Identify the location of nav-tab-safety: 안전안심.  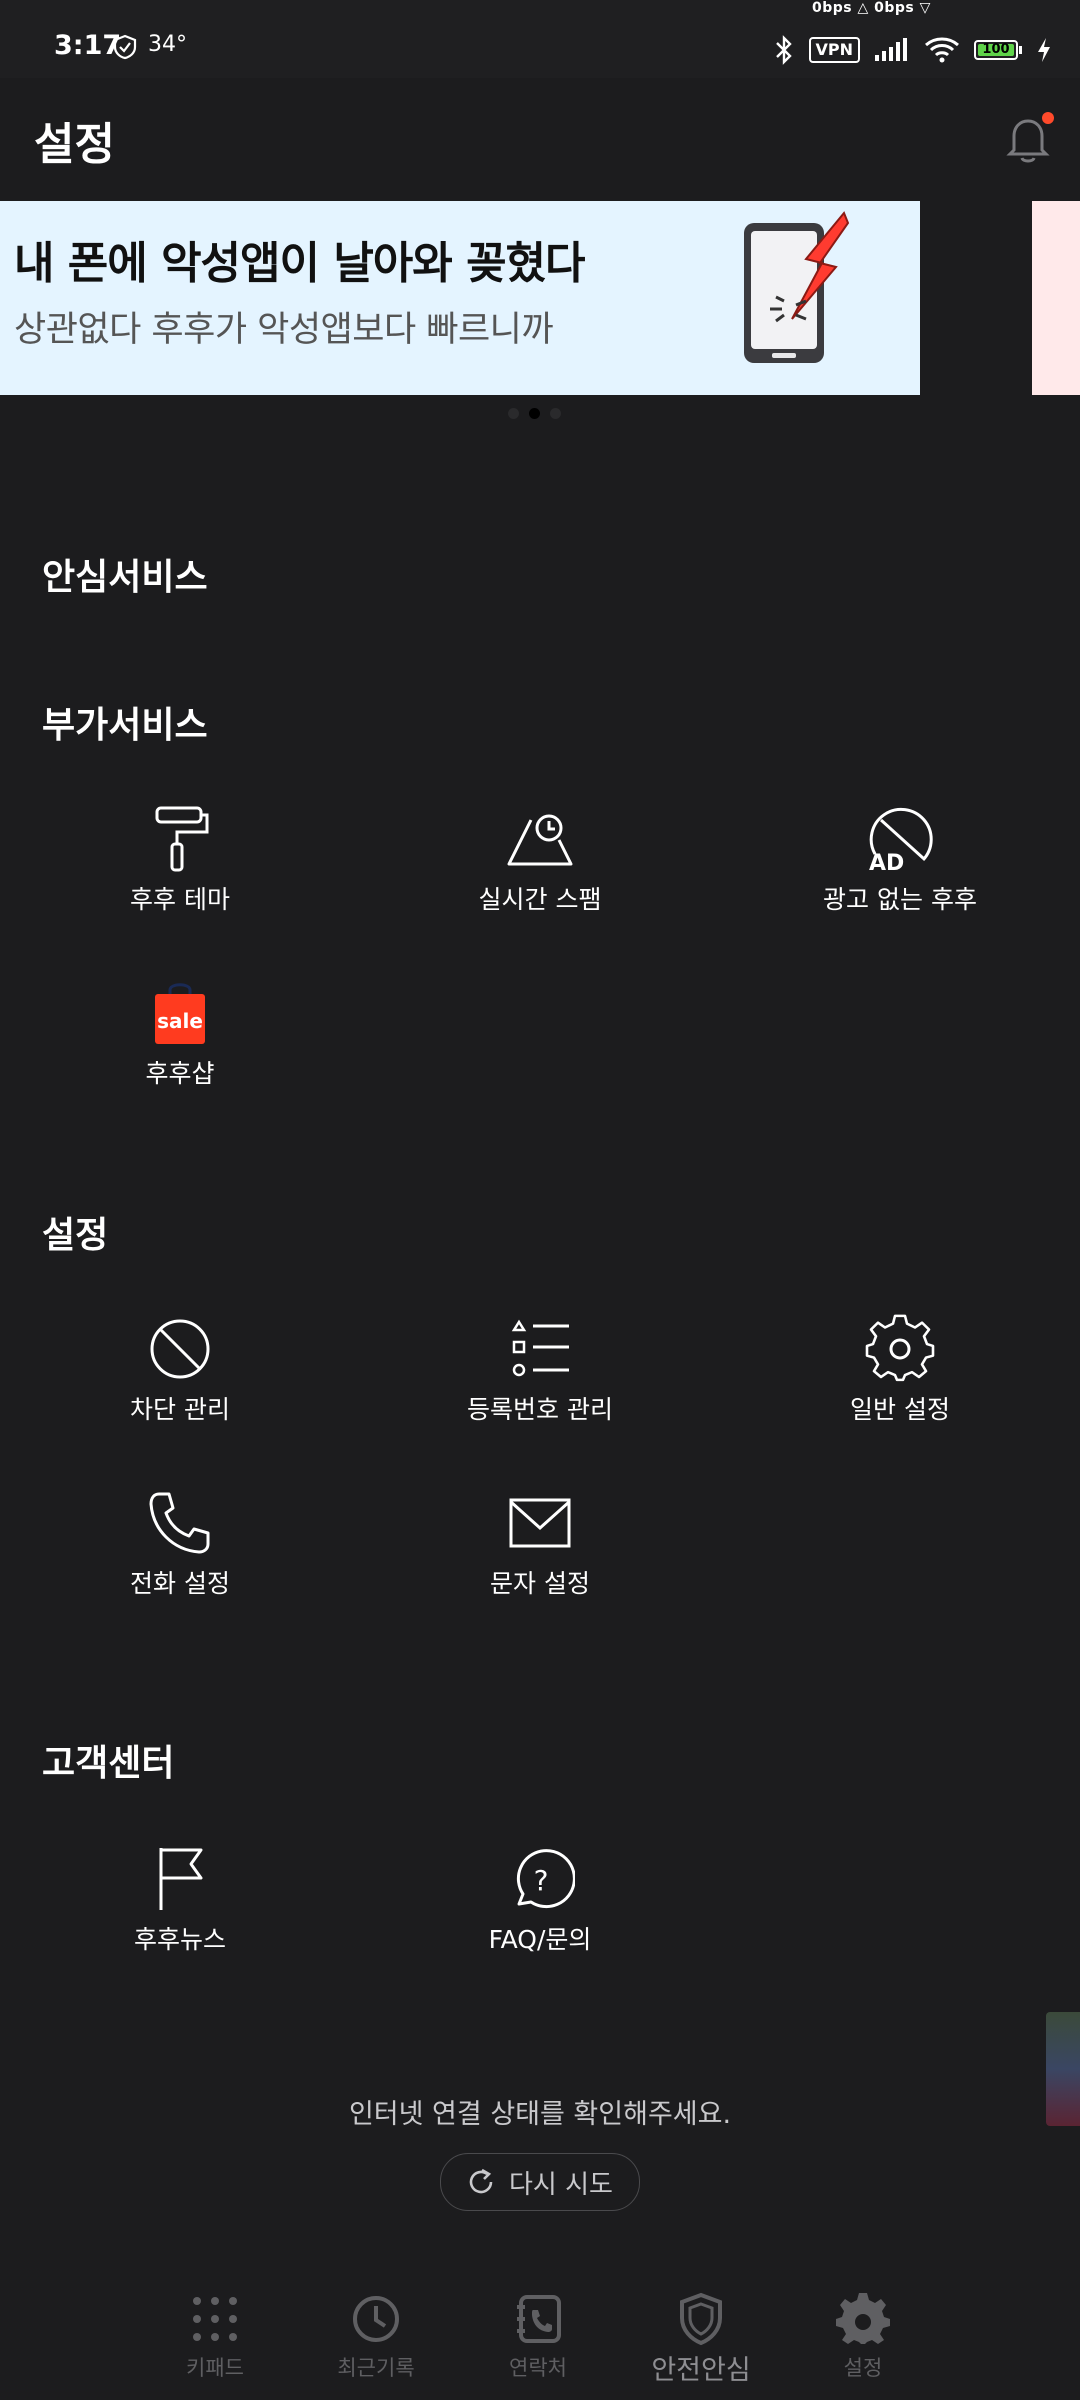
(701, 2335).